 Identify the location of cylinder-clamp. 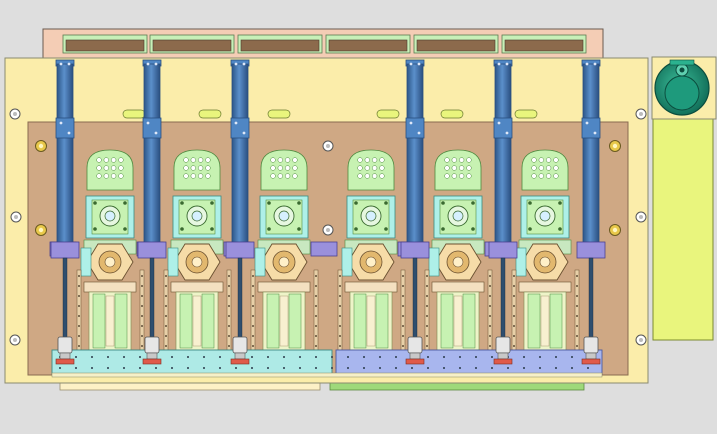
(240, 128).